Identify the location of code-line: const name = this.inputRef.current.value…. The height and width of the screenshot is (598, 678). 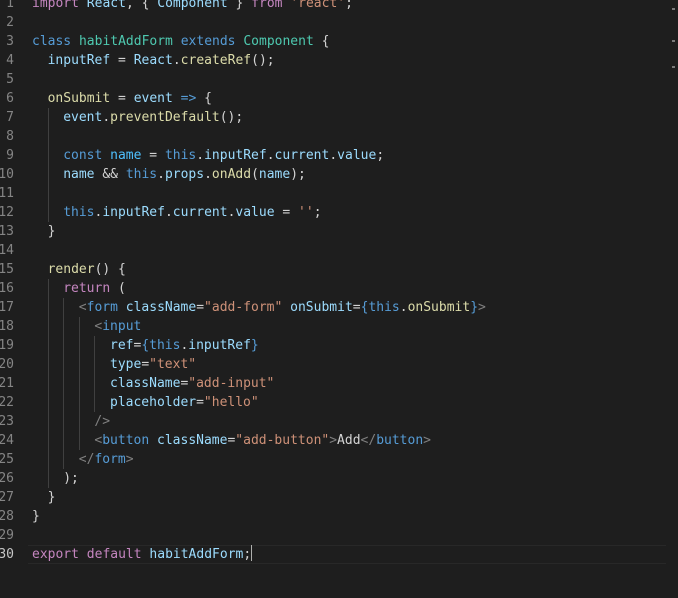
(349, 155).